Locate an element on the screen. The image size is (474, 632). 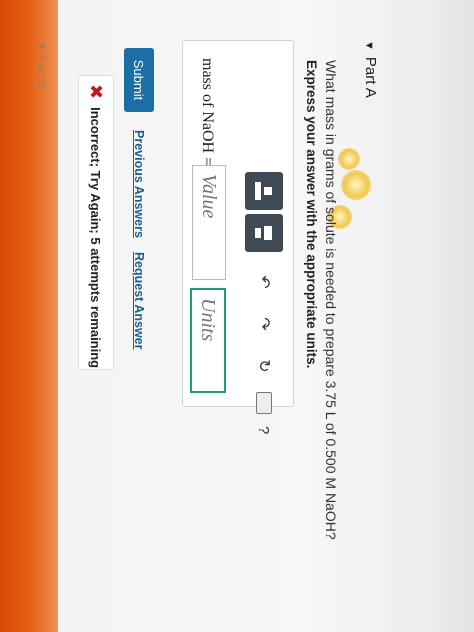
error-x-icon: ✖ is located at coordinates (96, 92).